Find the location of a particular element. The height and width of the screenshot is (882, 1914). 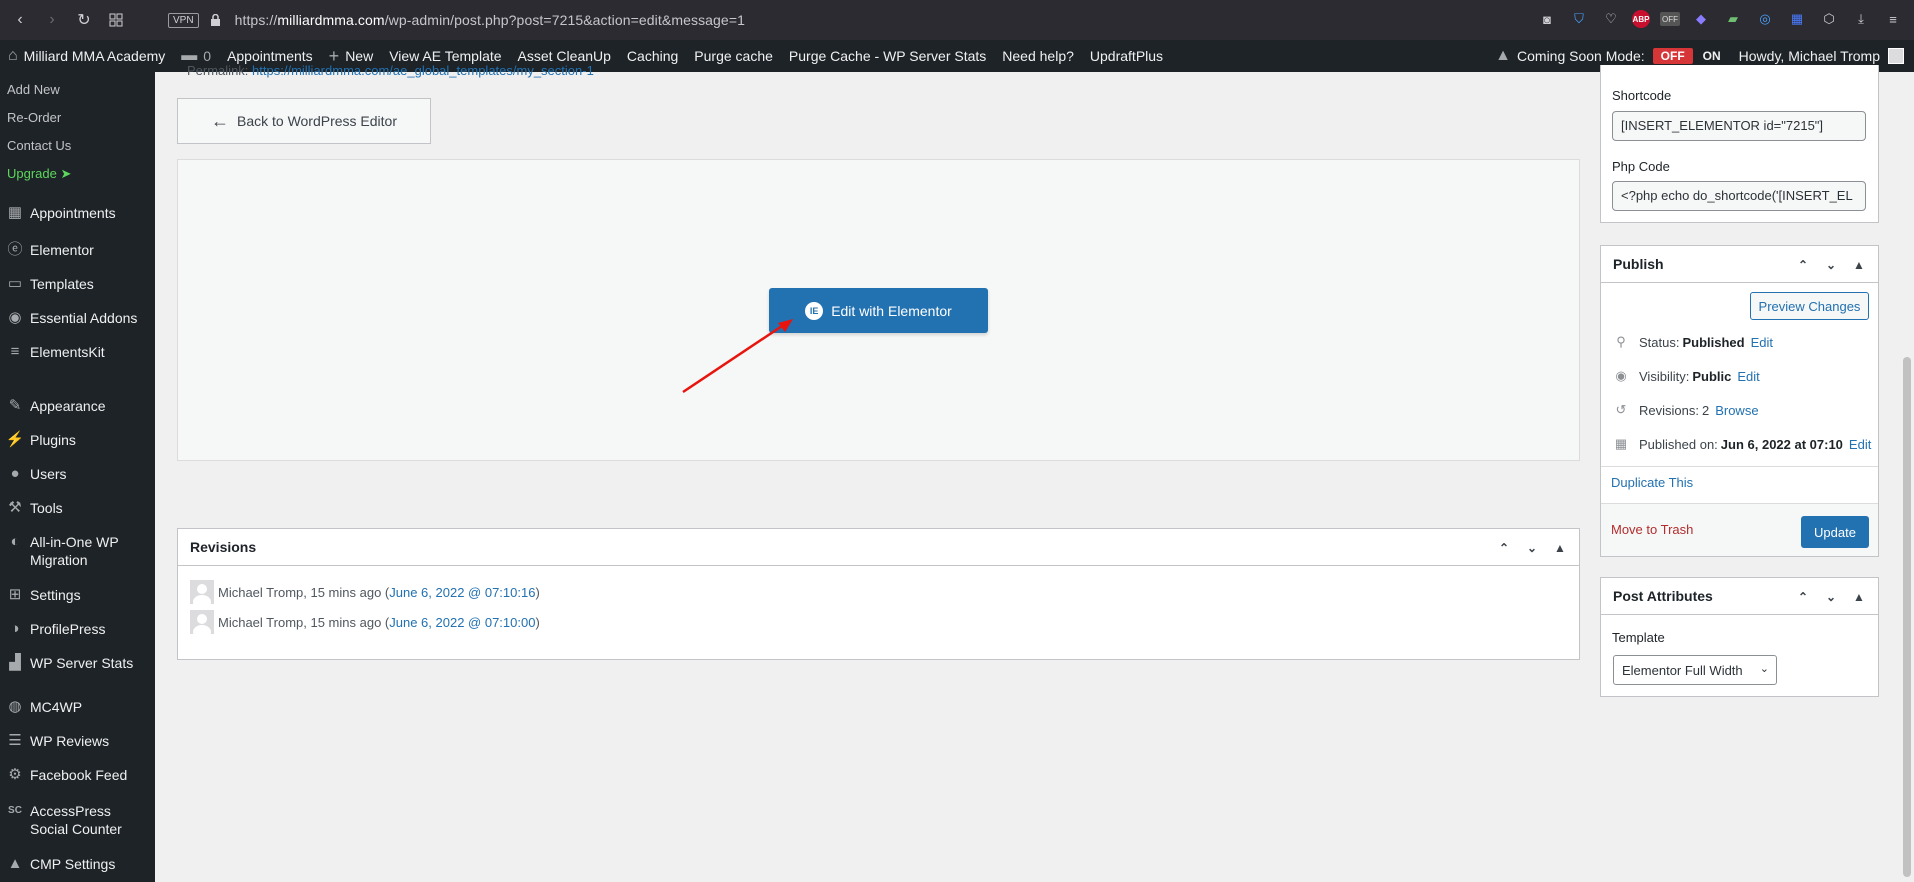

sidebar-item-label: Tools is located at coordinates (46, 508).